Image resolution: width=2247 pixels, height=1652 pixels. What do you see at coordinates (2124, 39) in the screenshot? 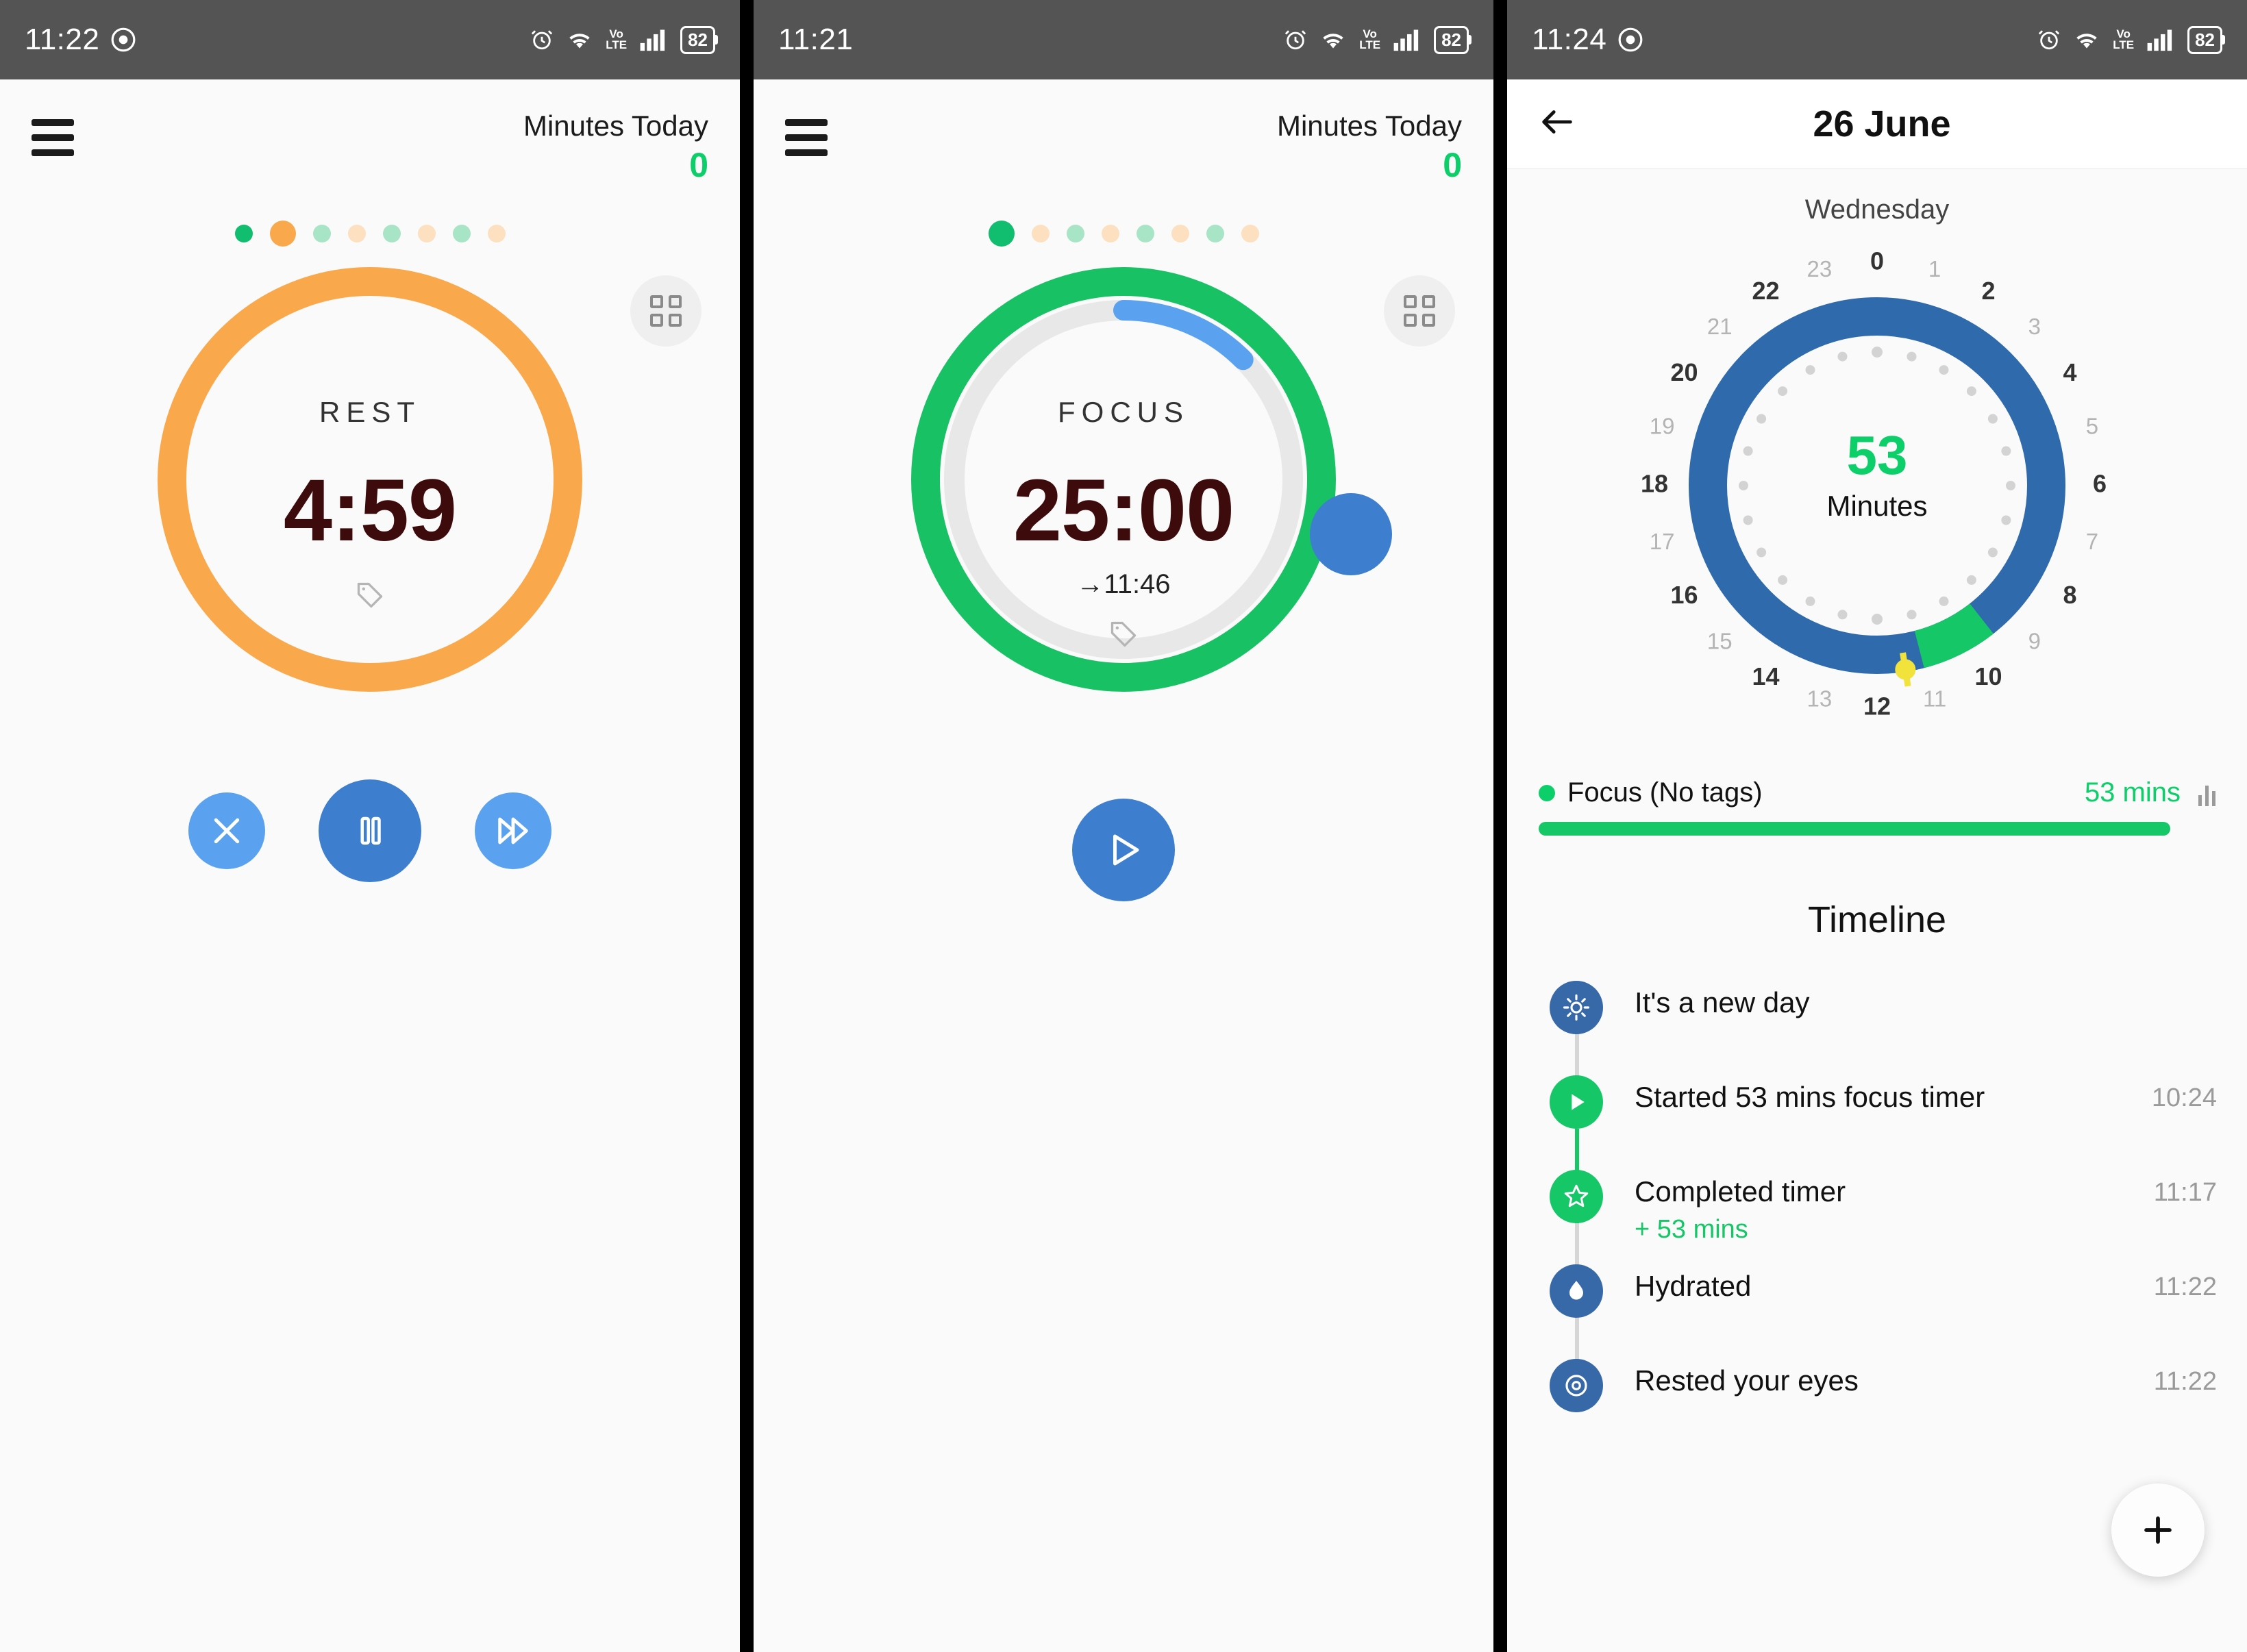
I see `volte-icon: Vo LTE` at bounding box center [2124, 39].